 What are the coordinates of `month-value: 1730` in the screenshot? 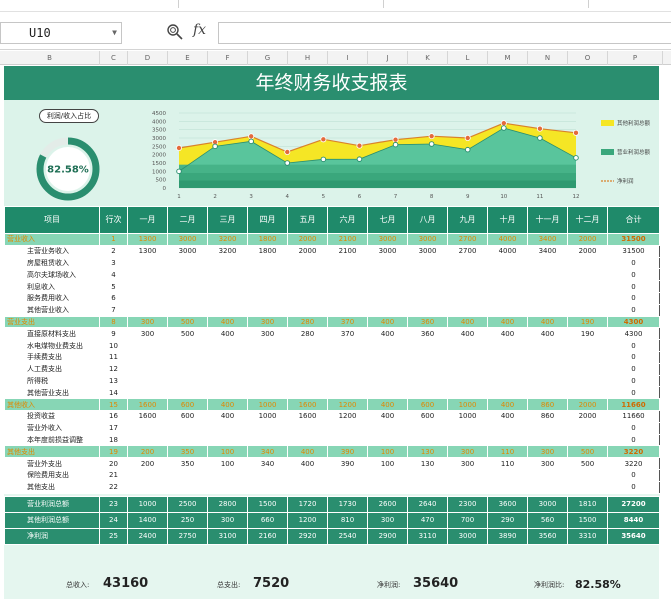 It's located at (347, 504).